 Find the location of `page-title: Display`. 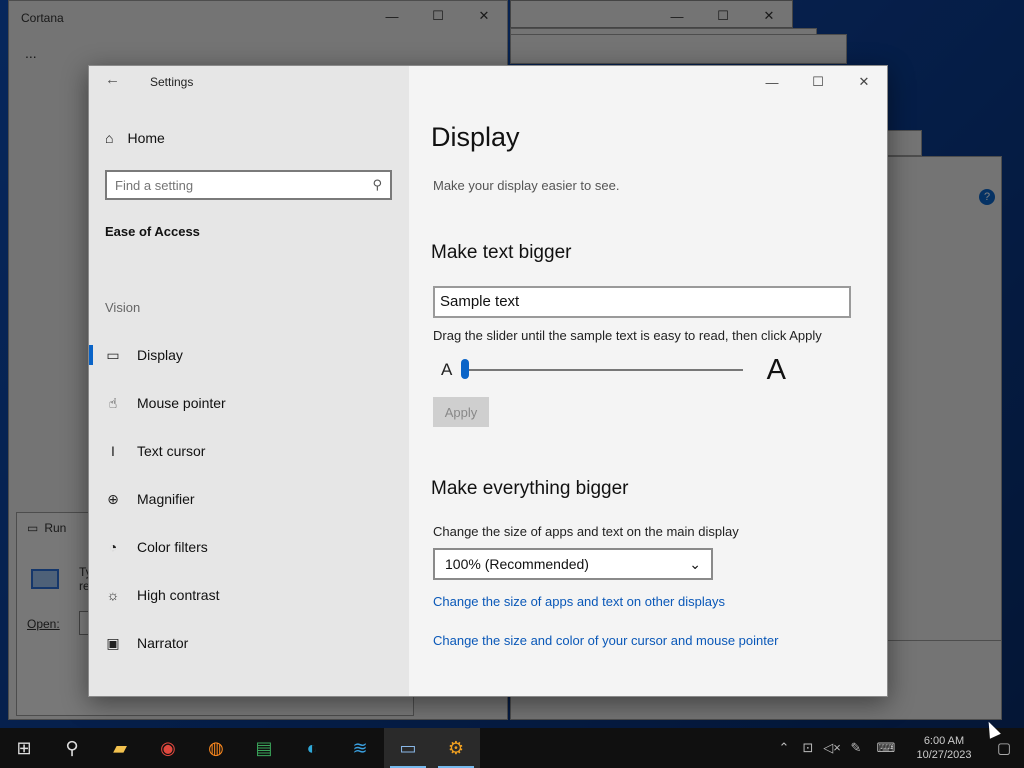

page-title: Display is located at coordinates (475, 137).